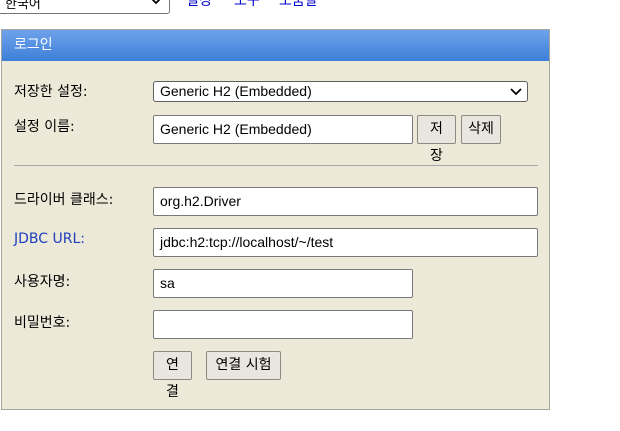  I want to click on tools-link: 도구, so click(247, 5).